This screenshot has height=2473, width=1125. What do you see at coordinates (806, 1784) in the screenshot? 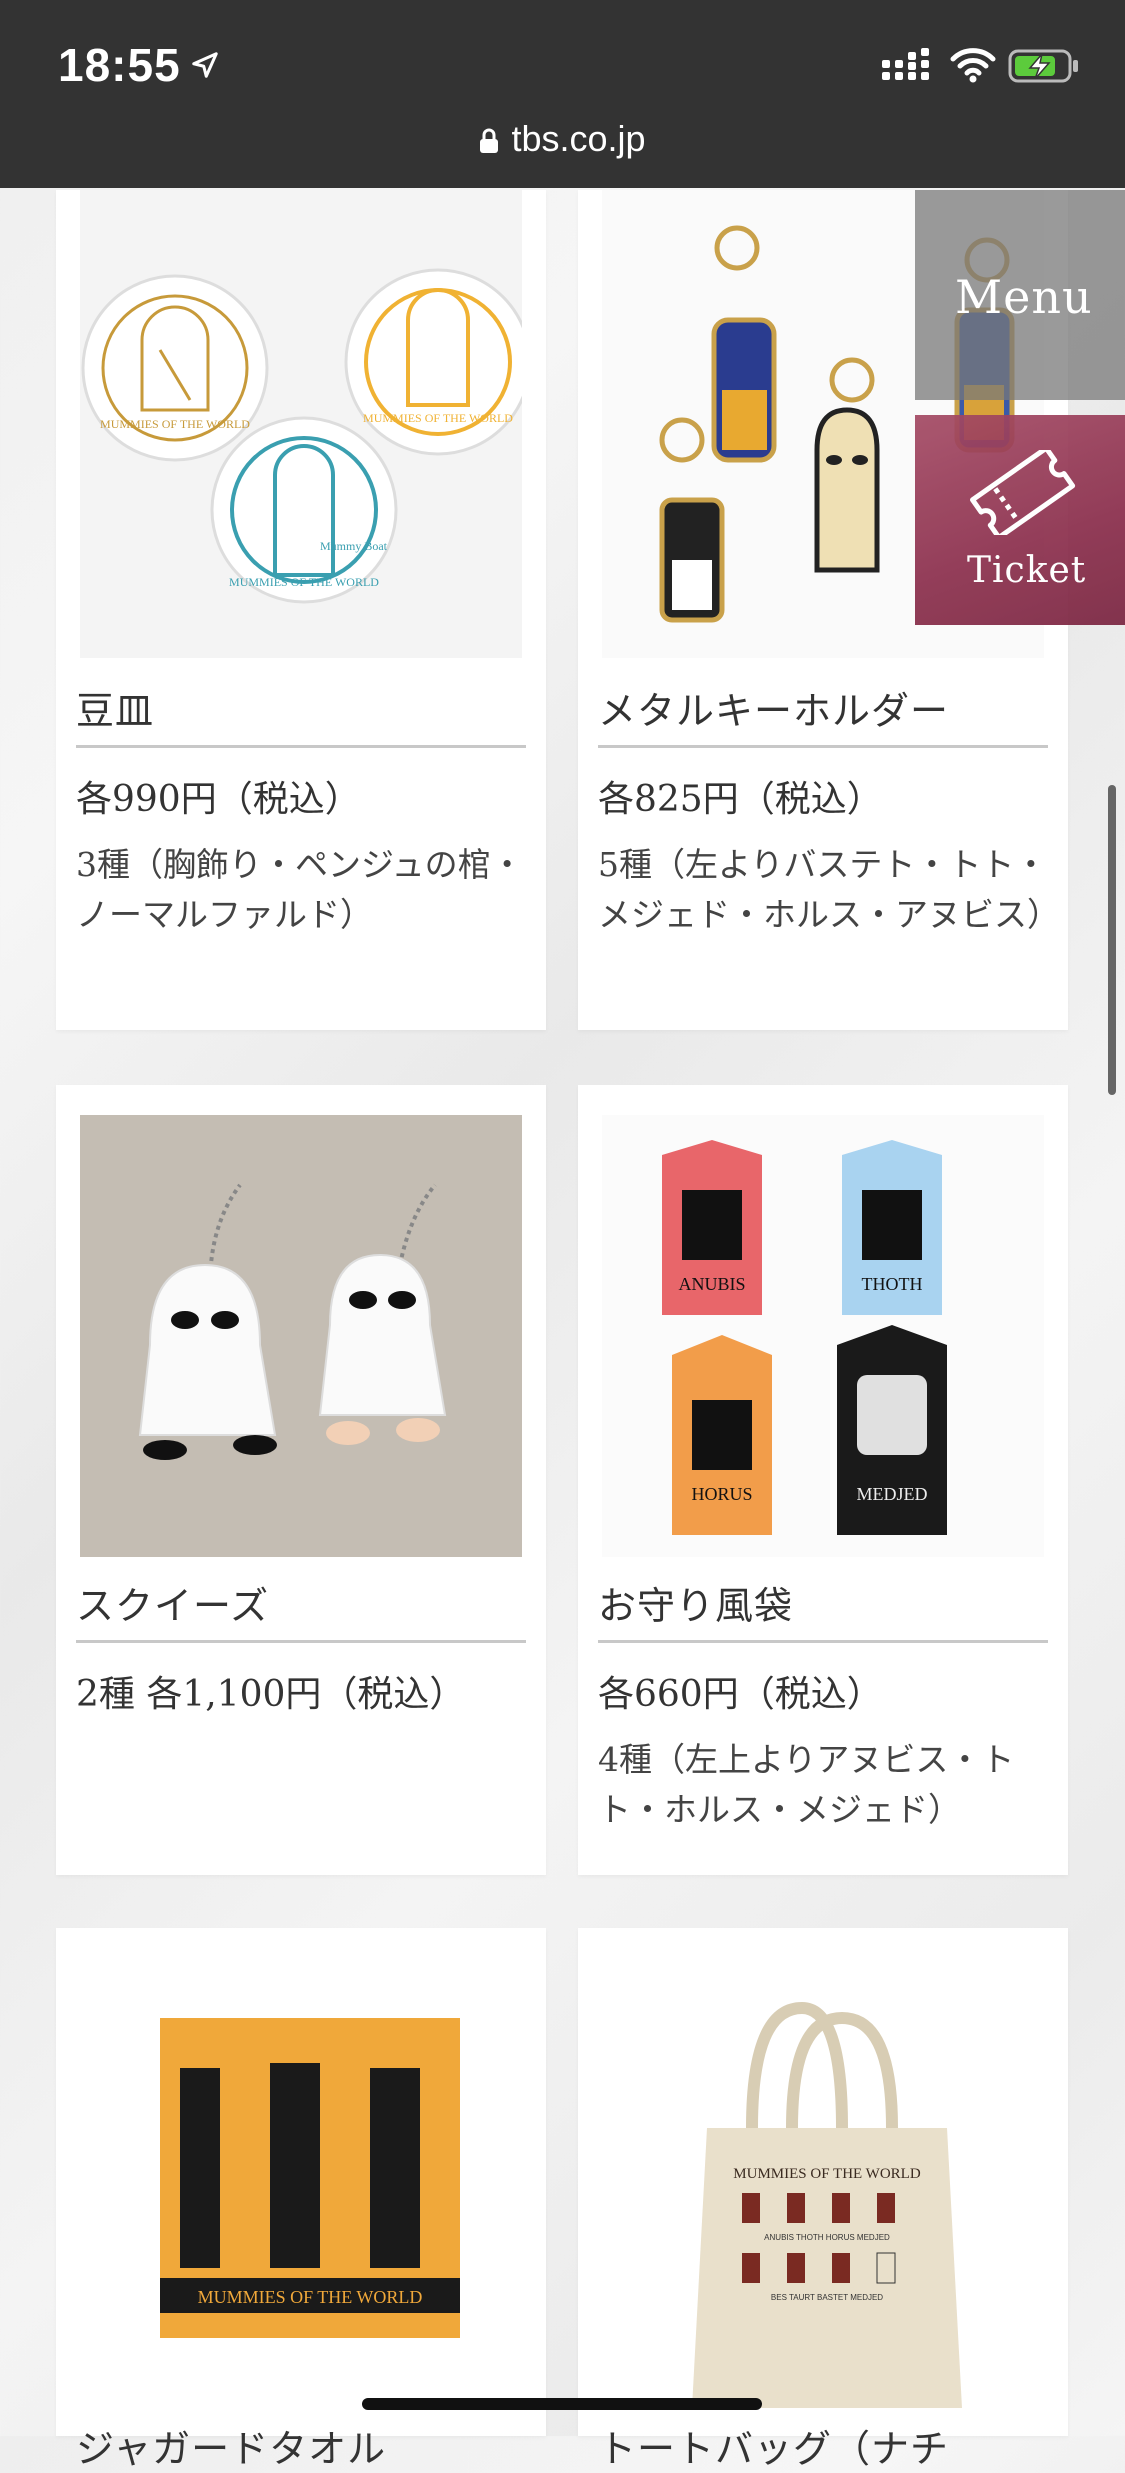
I see `product-description: 4種（左上よりアヌビス・トト・ホルス・メジェド）` at bounding box center [806, 1784].